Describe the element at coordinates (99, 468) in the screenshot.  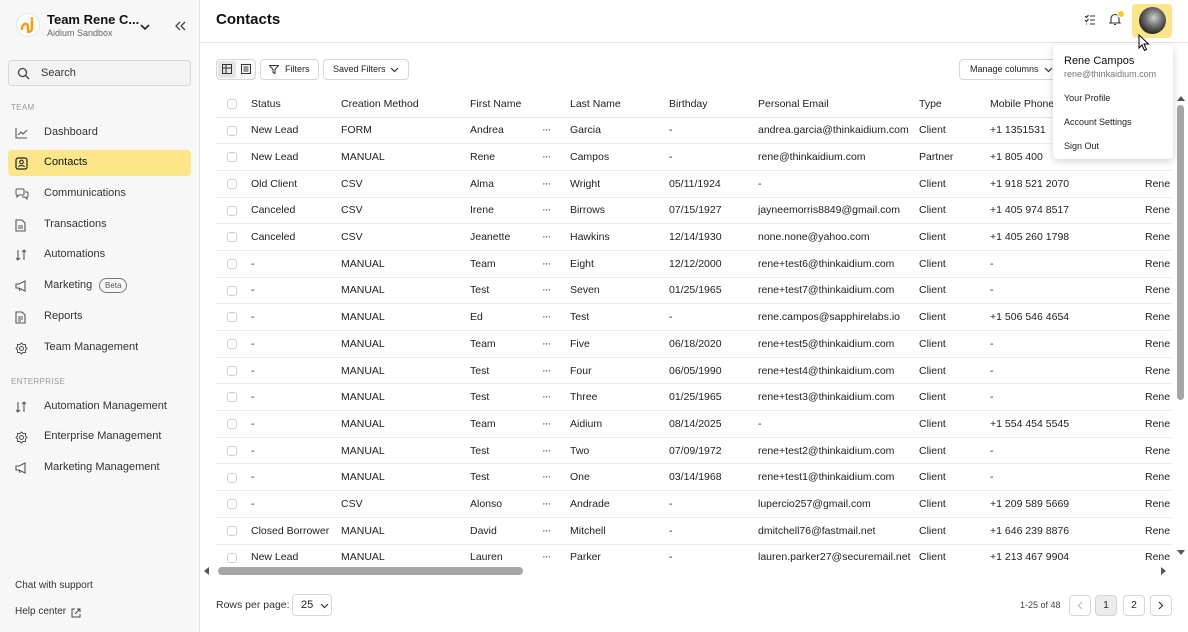
I see `sidebar-item-marketing-management: Marketing Management` at that location.